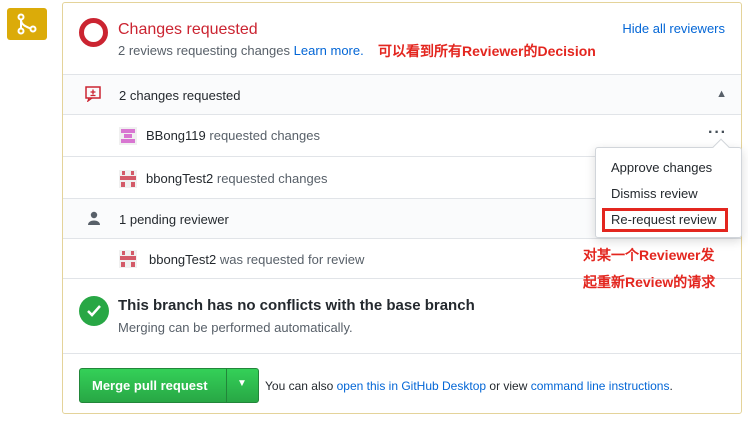 Image resolution: width=748 pixels, height=421 pixels. I want to click on review-text: BBong119 requested changes, so click(233, 135).